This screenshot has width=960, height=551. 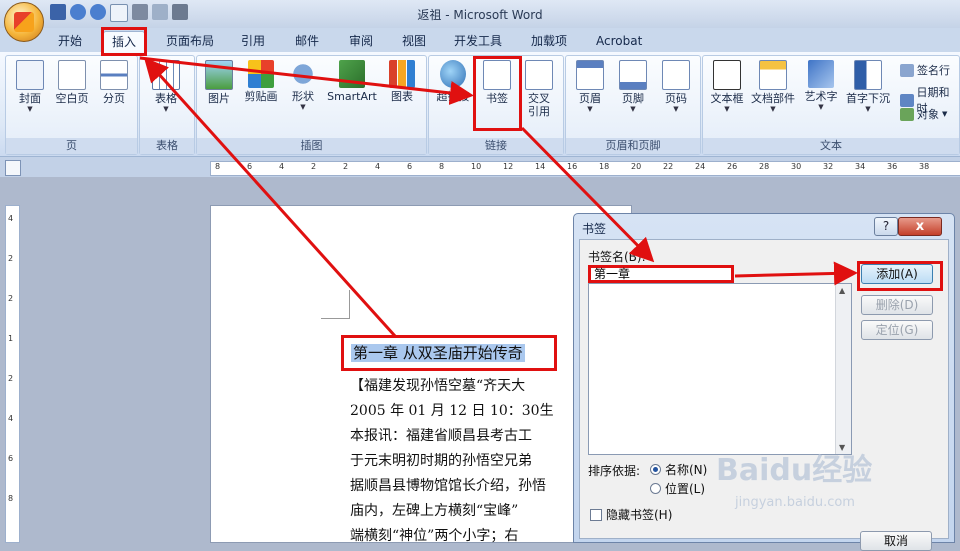 I want to click on chart-button: 图表, so click(x=402, y=81).